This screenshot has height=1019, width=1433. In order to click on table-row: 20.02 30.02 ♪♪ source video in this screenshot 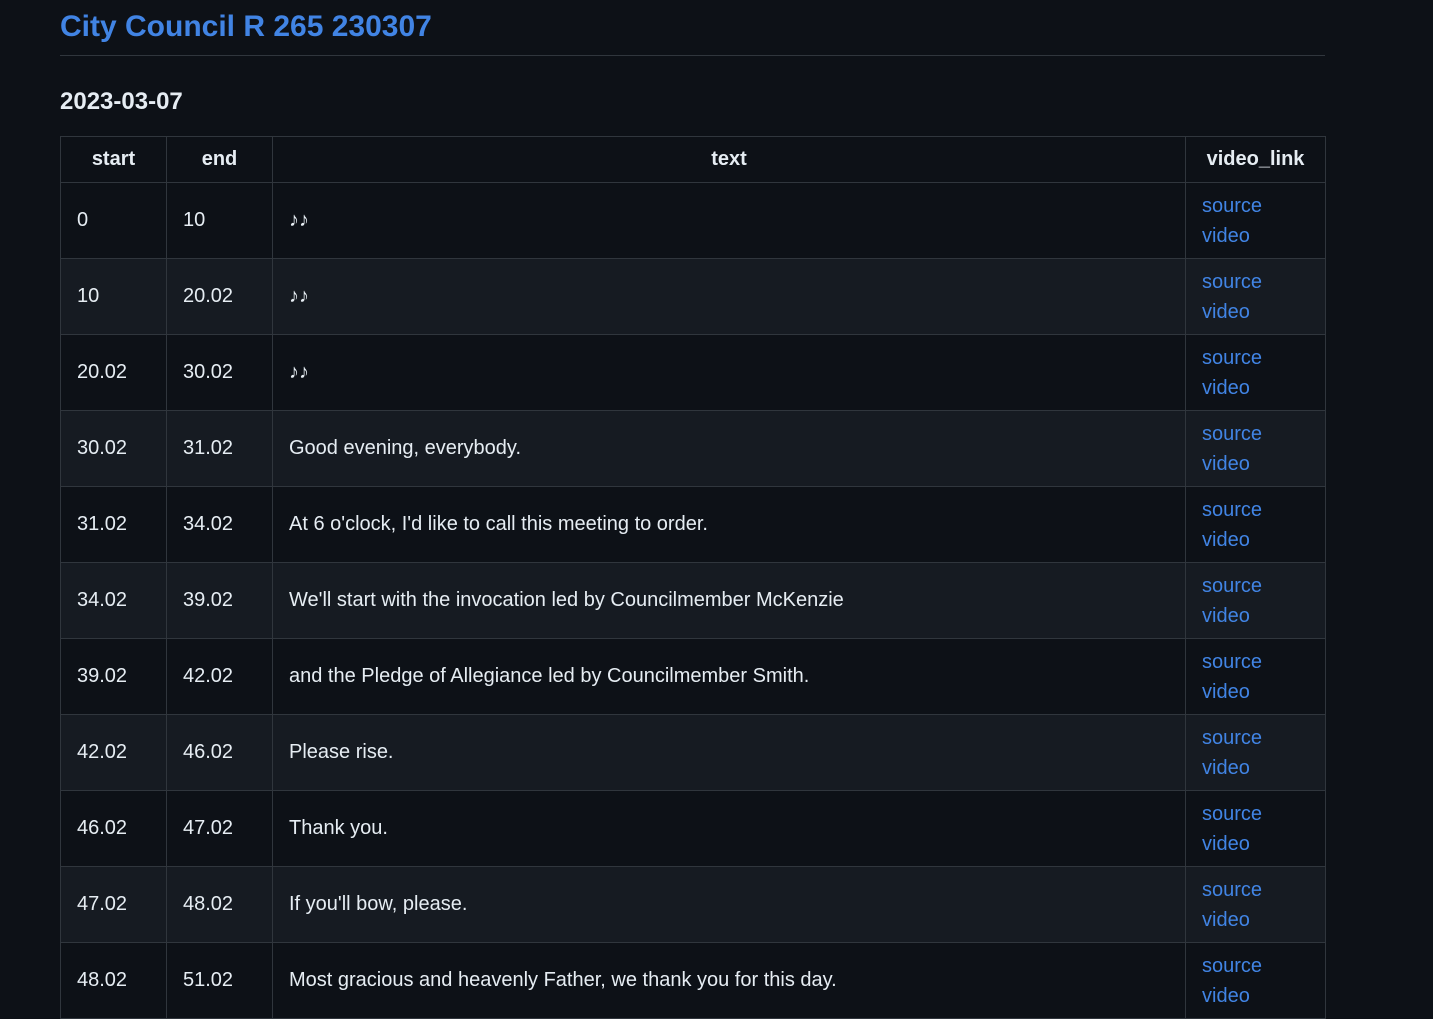, I will do `click(693, 372)`.